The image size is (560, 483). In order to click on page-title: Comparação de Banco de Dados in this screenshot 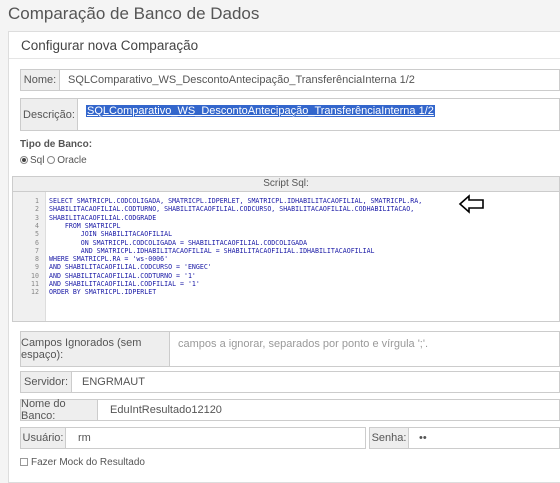, I will do `click(134, 13)`.